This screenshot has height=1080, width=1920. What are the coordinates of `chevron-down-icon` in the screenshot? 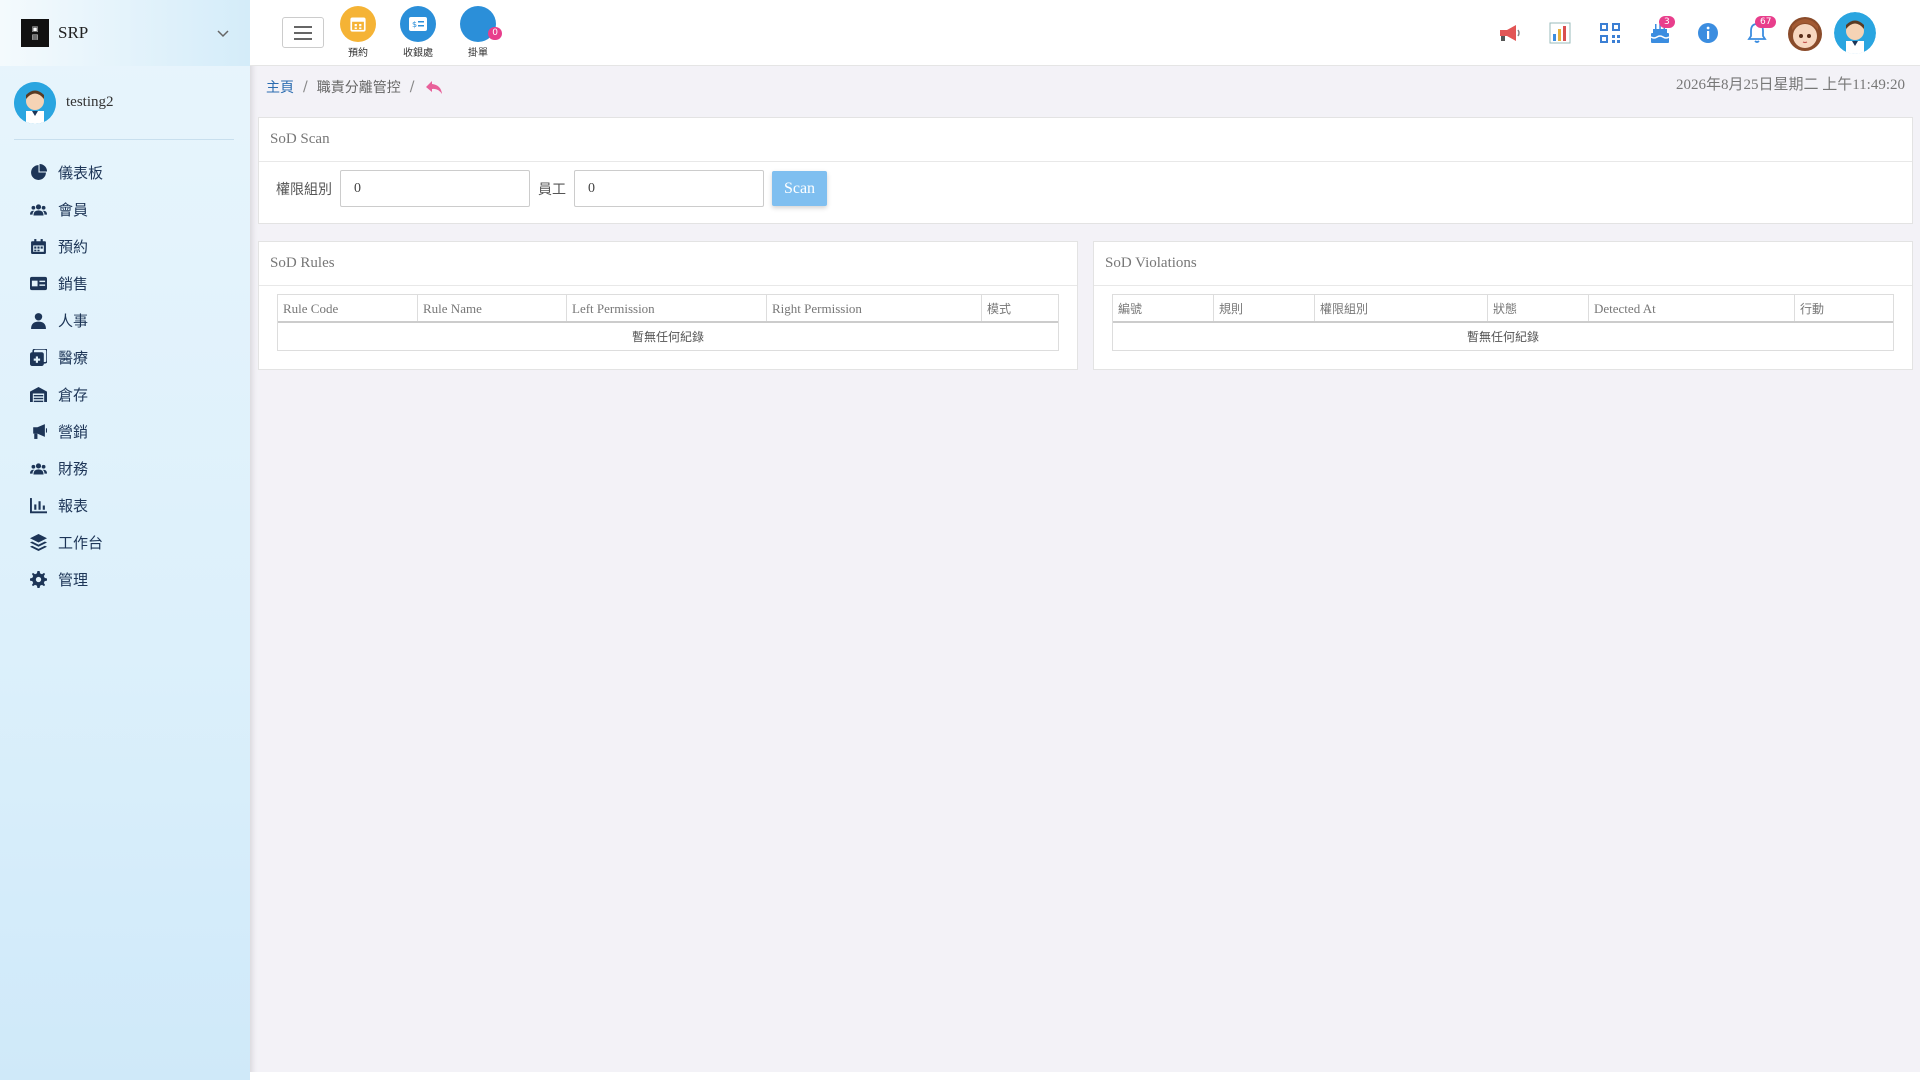 It's located at (223, 33).